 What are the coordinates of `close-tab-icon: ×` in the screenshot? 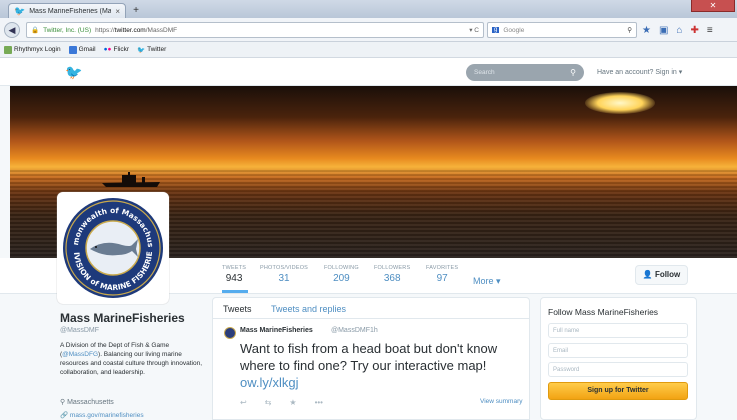 It's located at (117, 11).